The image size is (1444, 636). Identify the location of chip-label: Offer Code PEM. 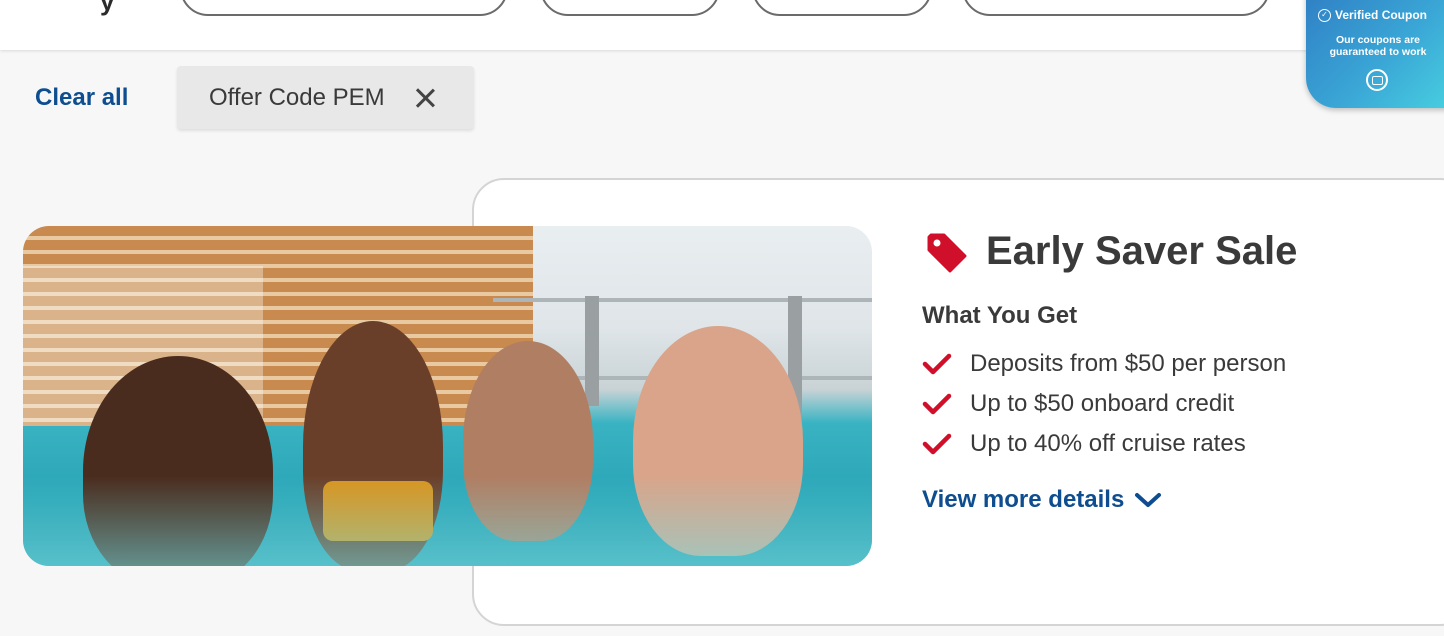
(297, 97).